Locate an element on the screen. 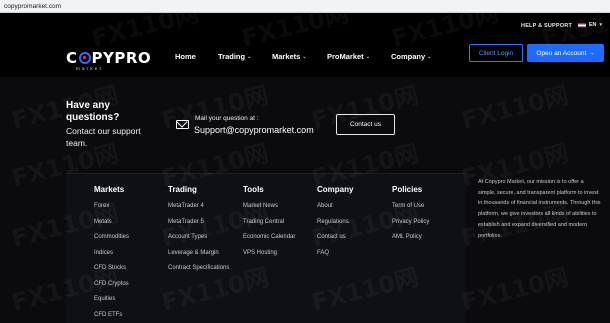 Image resolution: width=610 pixels, height=323 pixels. footer-link: MetaTrader 5 is located at coordinates (198, 226).